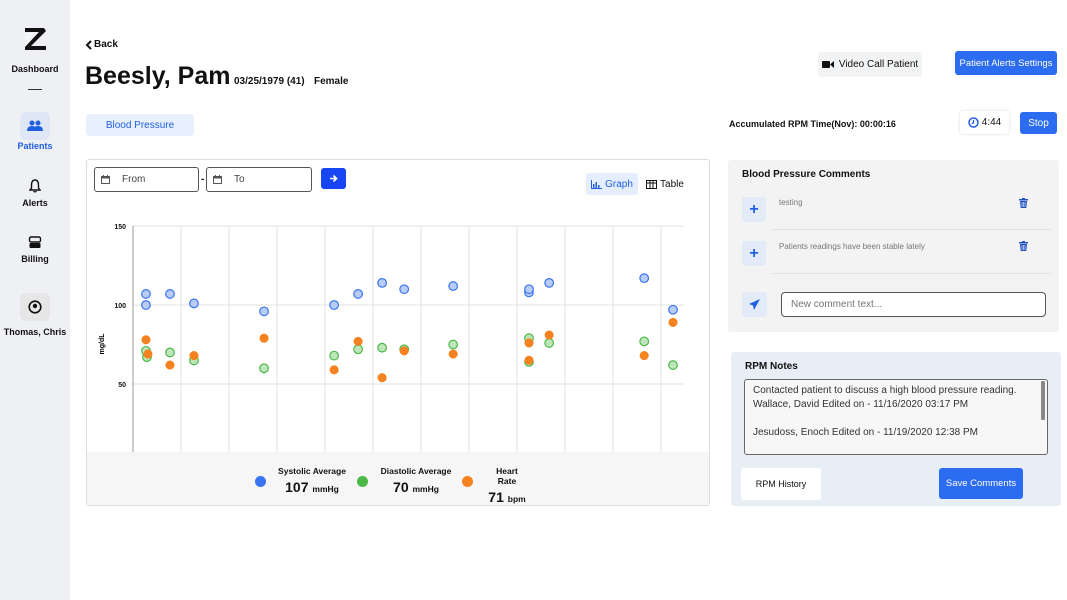 This screenshot has height=600, width=1067. What do you see at coordinates (878, 64) in the screenshot?
I see `video-call-label: Video Call Patient` at bounding box center [878, 64].